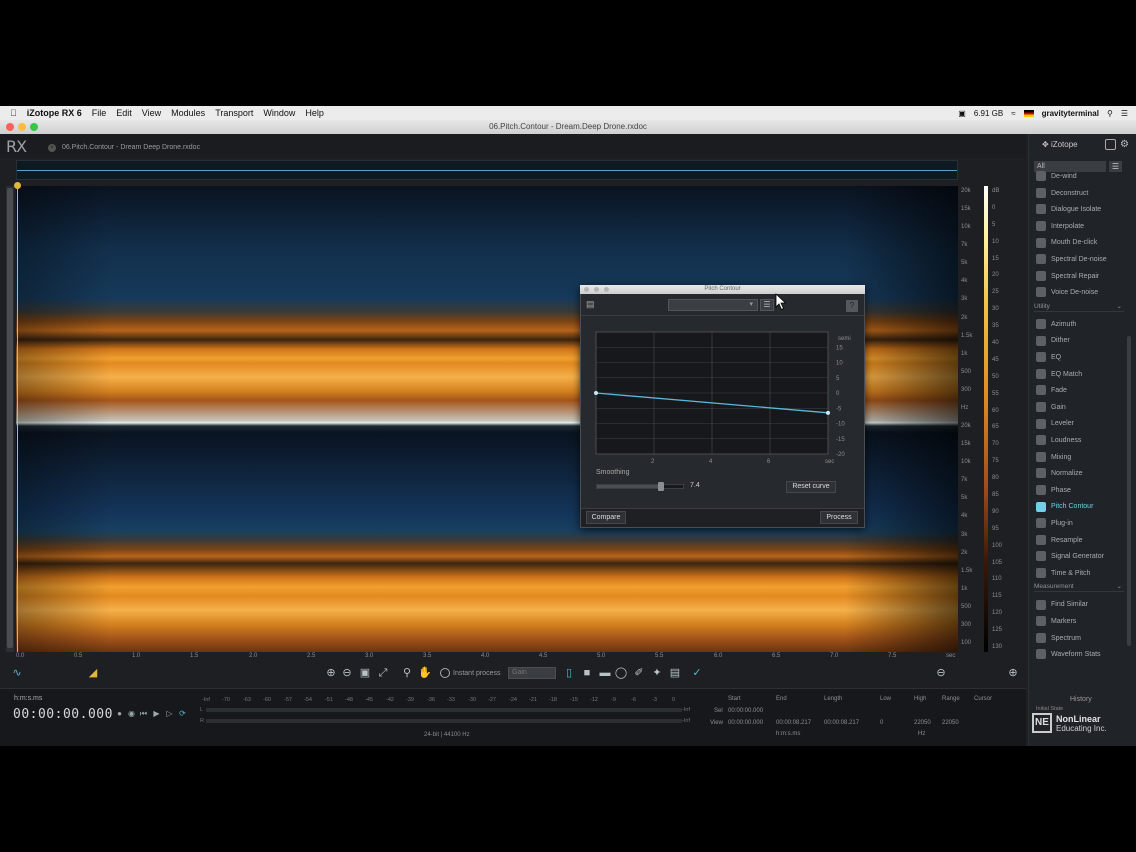 The width and height of the screenshot is (1136, 852). What do you see at coordinates (17, 417) in the screenshot?
I see `playhead` at bounding box center [17, 417].